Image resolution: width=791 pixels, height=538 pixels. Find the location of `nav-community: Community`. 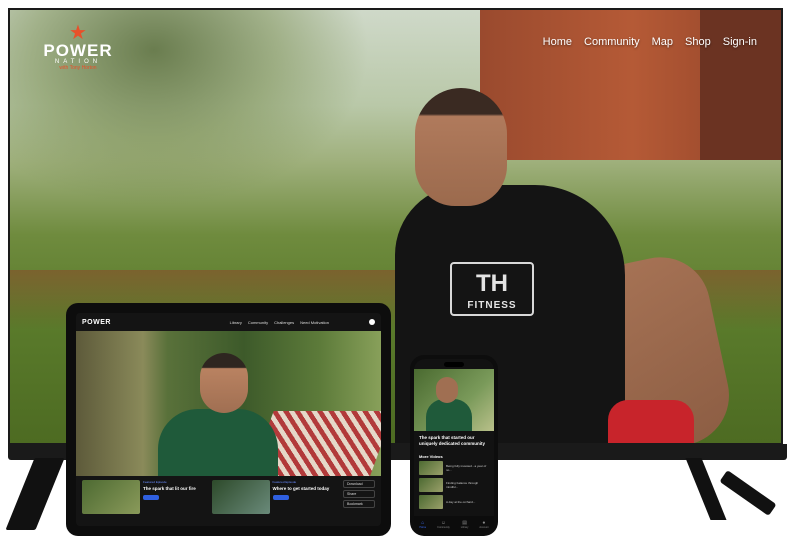

nav-community: Community is located at coordinates (612, 42).